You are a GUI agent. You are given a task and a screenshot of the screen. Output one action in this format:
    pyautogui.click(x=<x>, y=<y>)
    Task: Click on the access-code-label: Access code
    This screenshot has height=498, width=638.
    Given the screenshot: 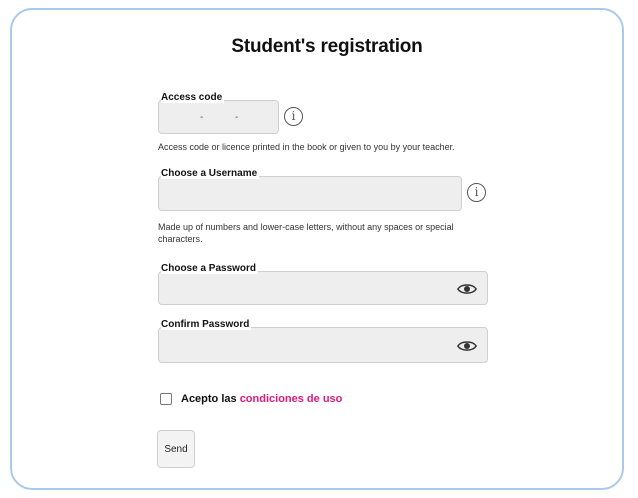 What is the action you would take?
    pyautogui.click(x=193, y=97)
    